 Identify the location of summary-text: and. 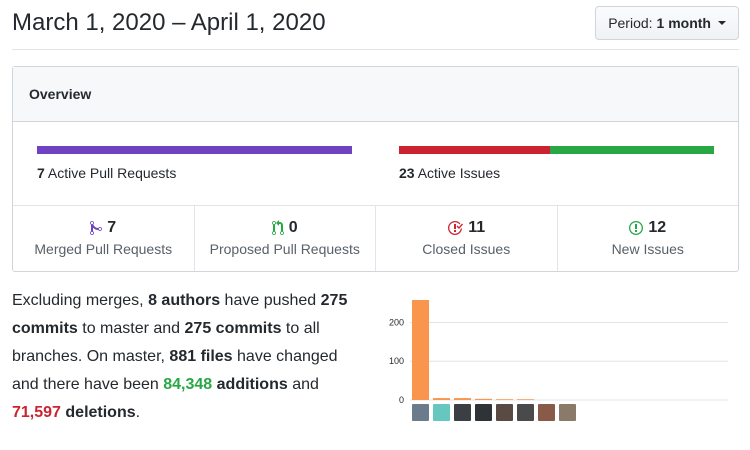
(305, 384).